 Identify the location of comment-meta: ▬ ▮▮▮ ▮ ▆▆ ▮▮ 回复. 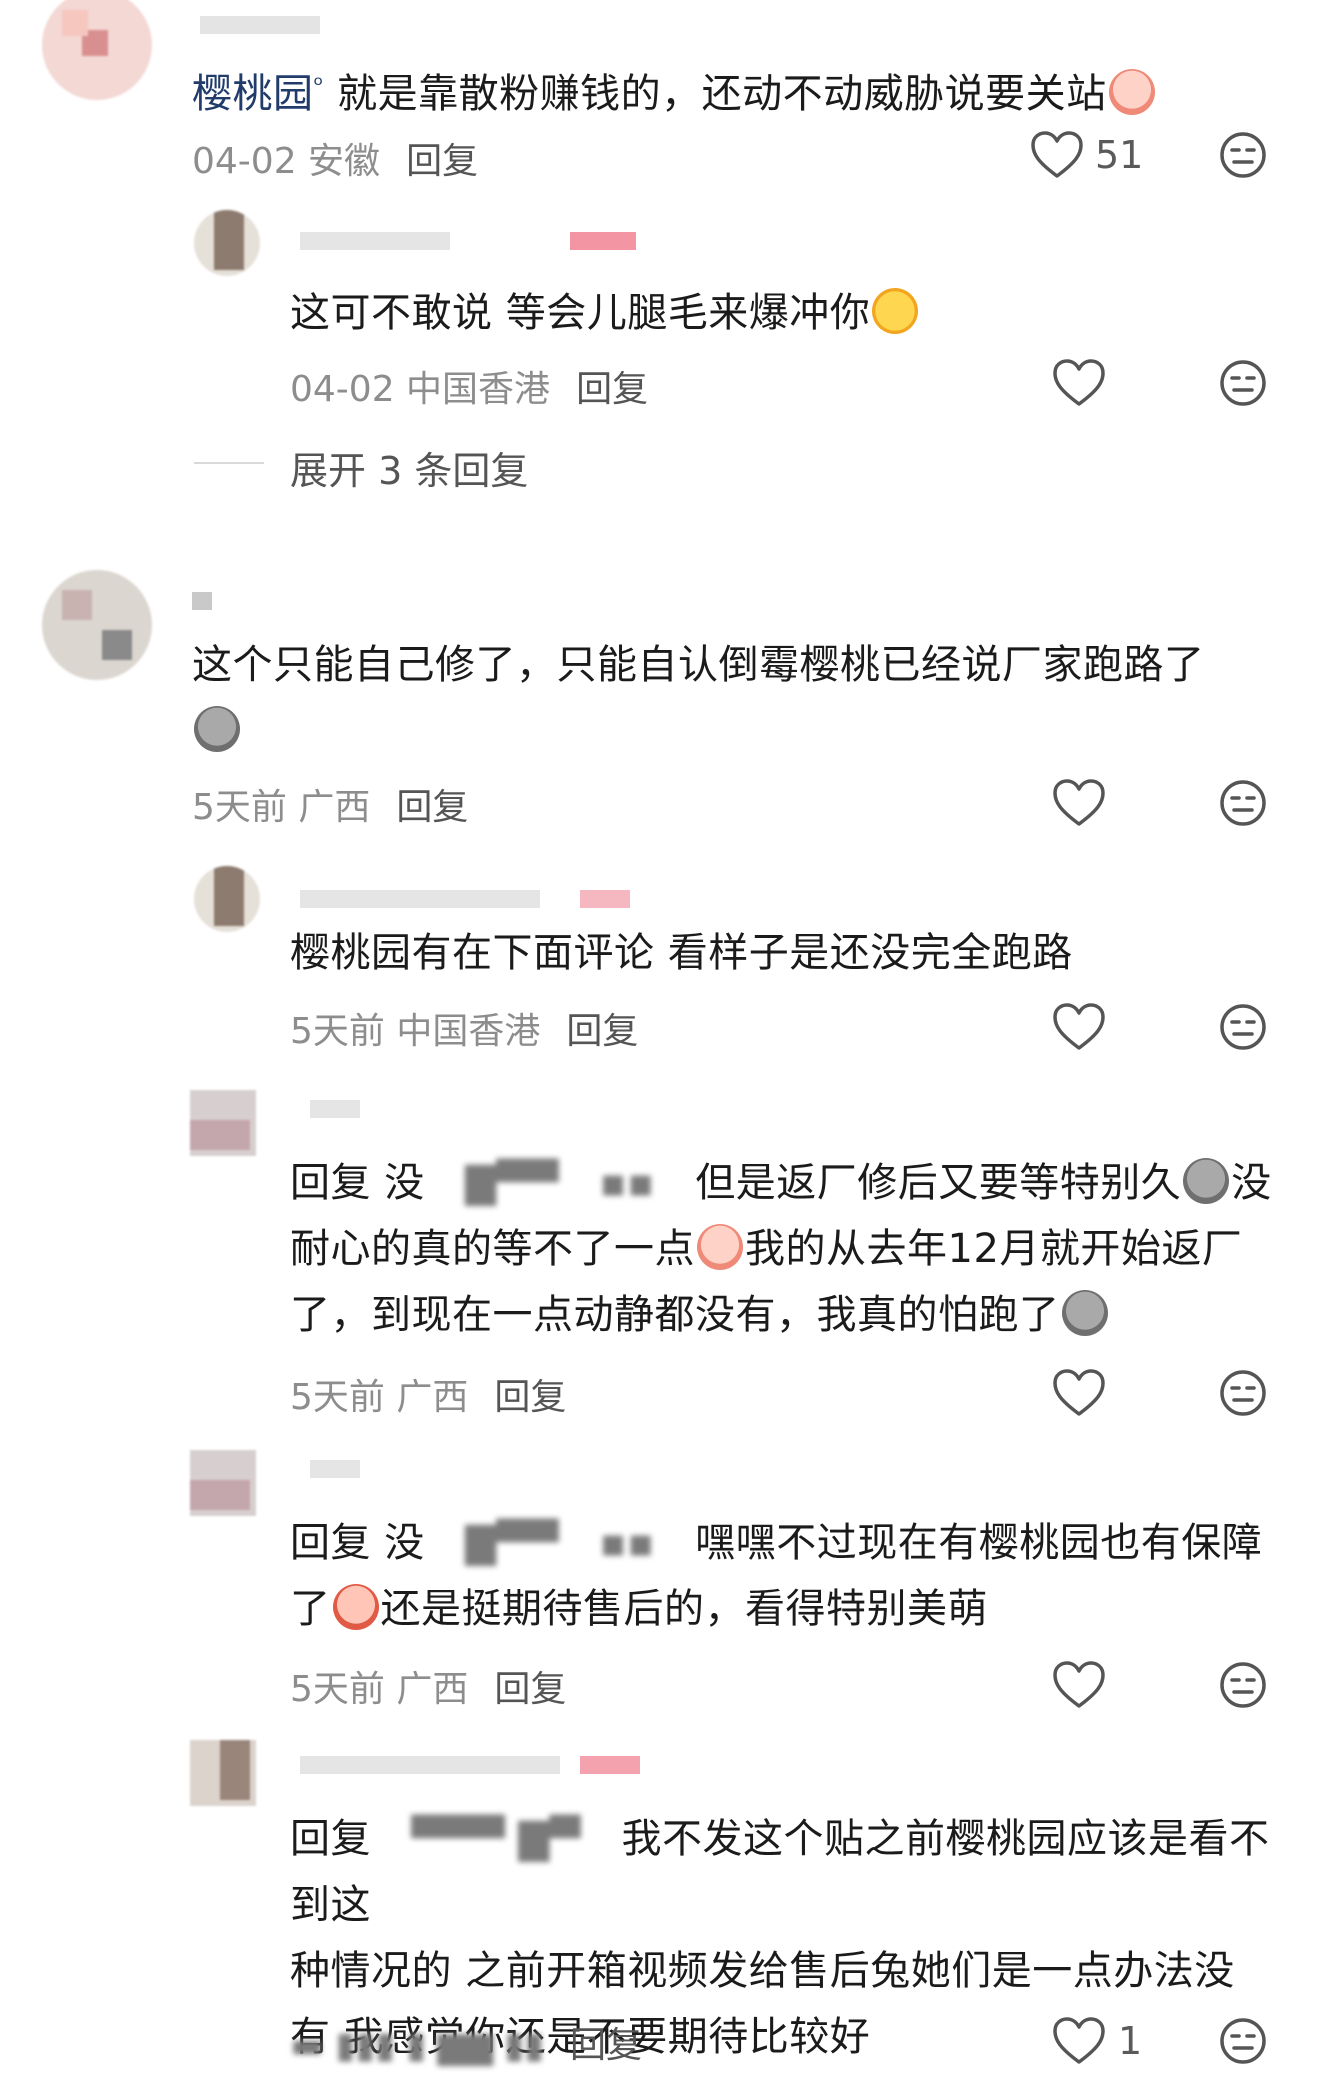
(466, 2045).